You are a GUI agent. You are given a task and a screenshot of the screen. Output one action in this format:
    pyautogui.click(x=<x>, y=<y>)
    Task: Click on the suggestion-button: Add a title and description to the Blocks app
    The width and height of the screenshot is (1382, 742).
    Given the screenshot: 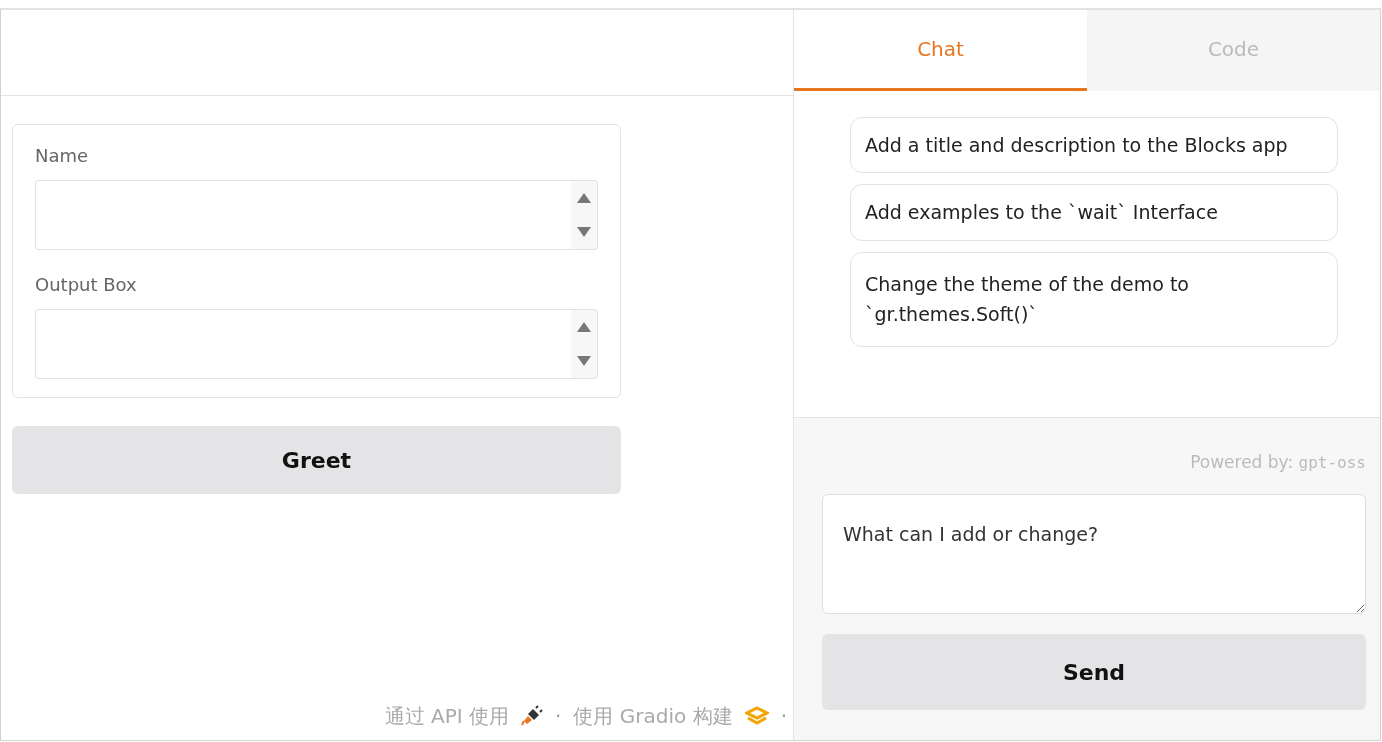 What is the action you would take?
    pyautogui.click(x=1094, y=145)
    